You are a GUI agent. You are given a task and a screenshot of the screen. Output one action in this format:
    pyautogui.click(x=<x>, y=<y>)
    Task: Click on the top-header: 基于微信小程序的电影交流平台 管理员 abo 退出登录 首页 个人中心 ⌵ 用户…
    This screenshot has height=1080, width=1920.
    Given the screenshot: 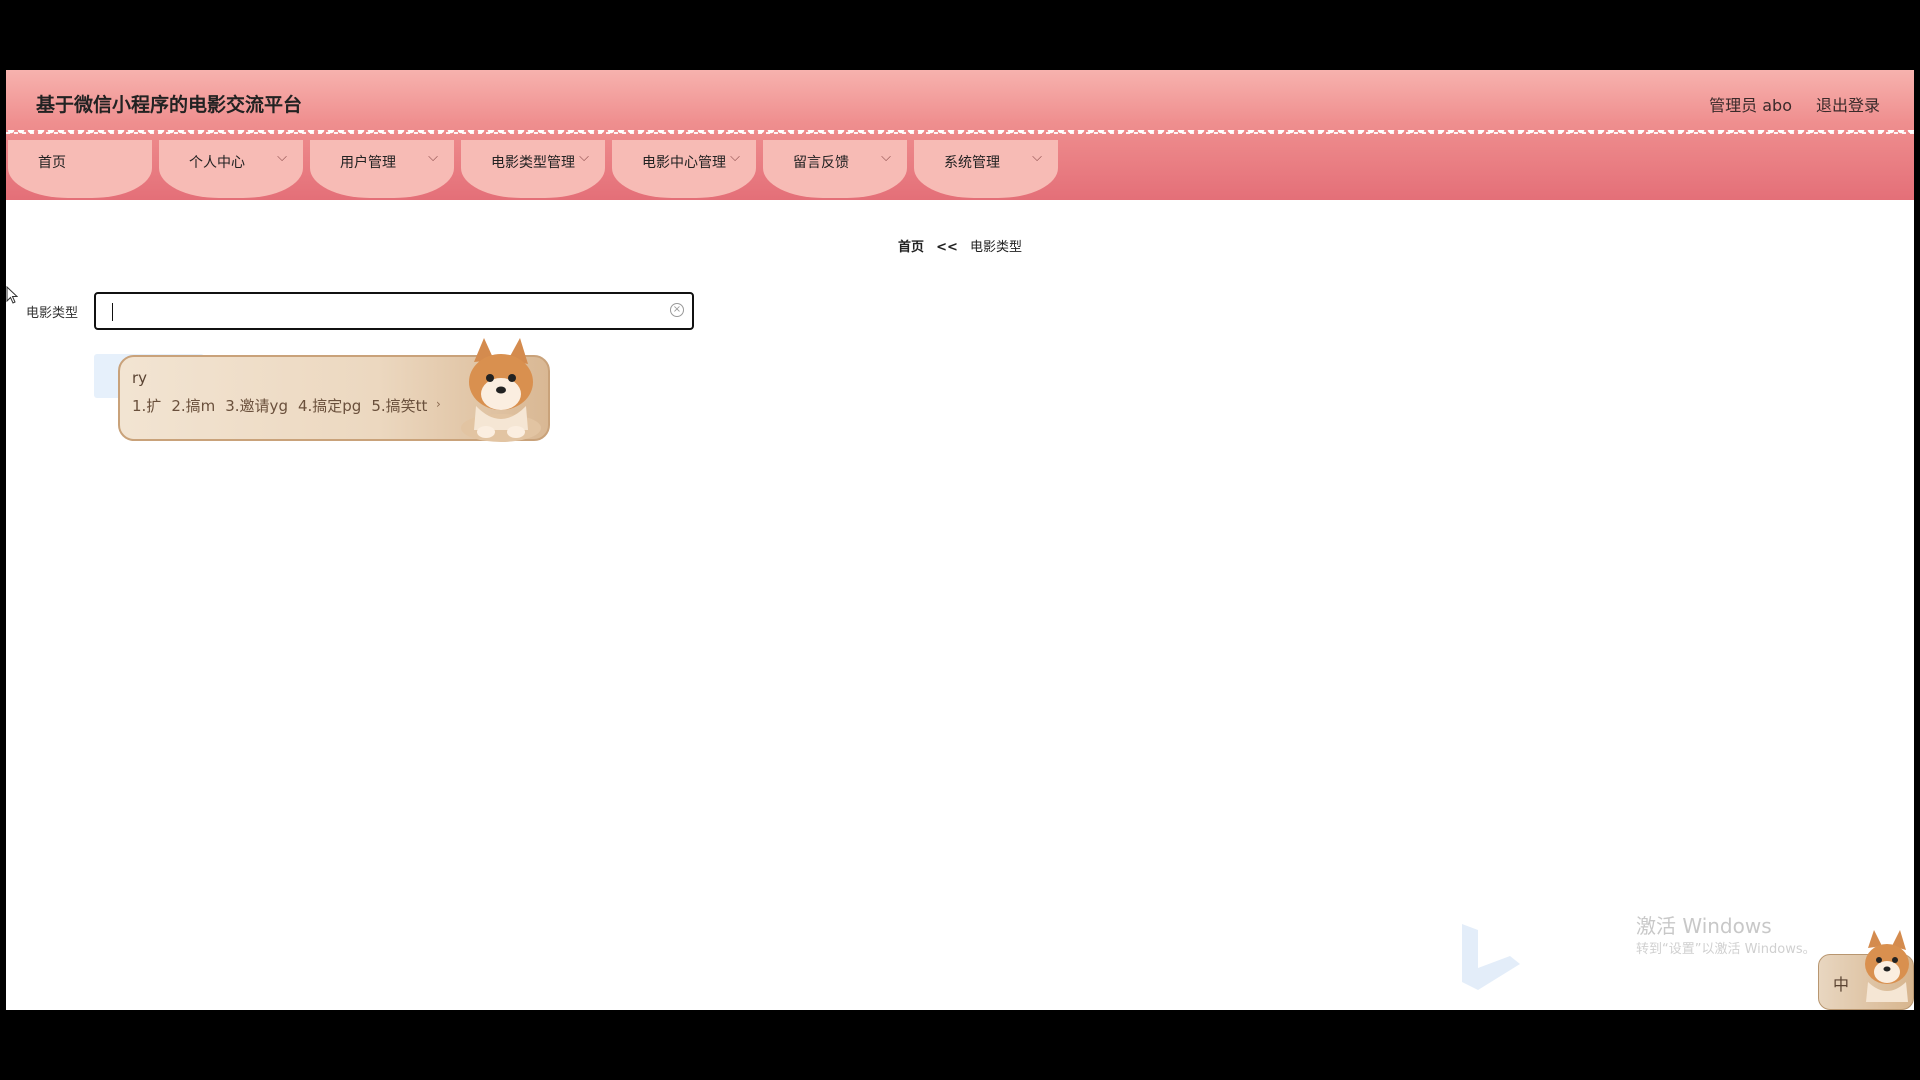 What is the action you would take?
    pyautogui.click(x=960, y=135)
    